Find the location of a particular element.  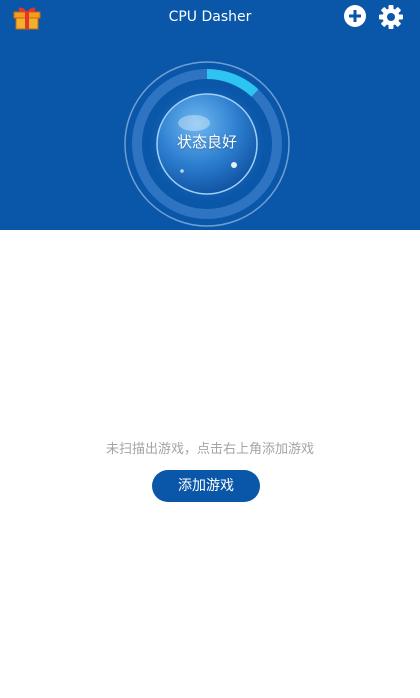

plus-circle-icon is located at coordinates (355, 16).